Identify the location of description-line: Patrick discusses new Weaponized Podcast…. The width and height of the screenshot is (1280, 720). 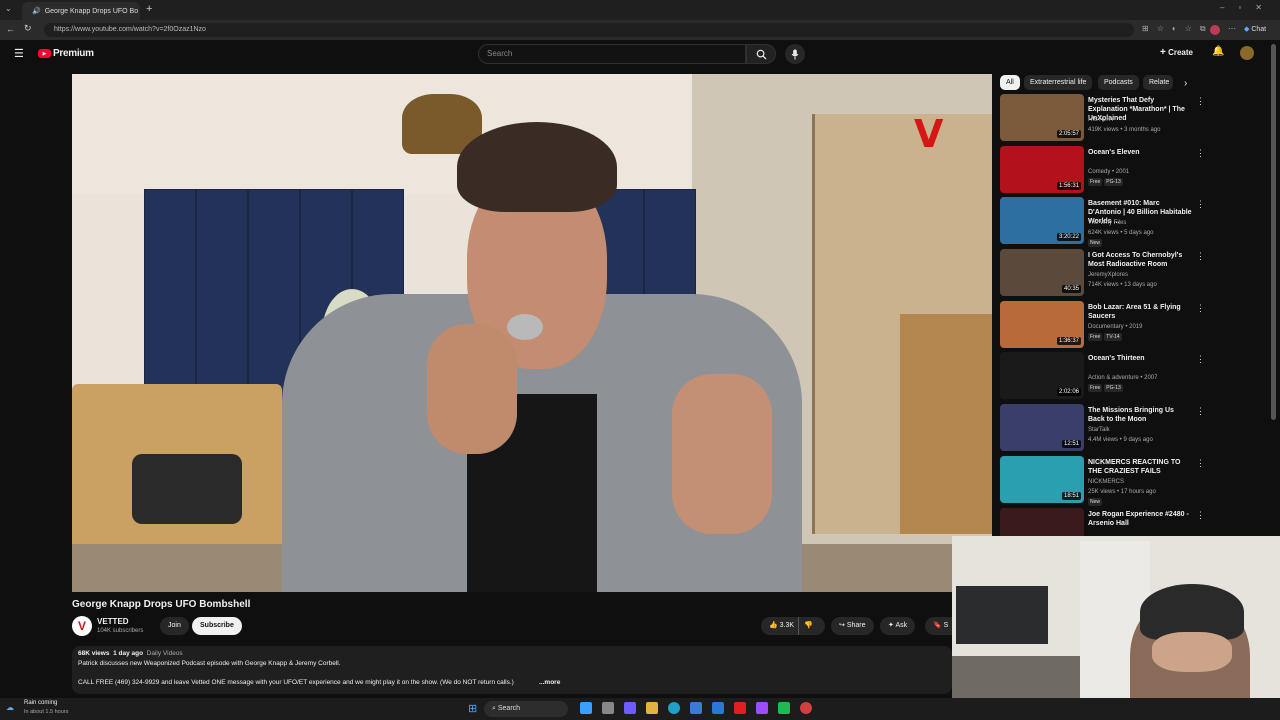
(209, 663).